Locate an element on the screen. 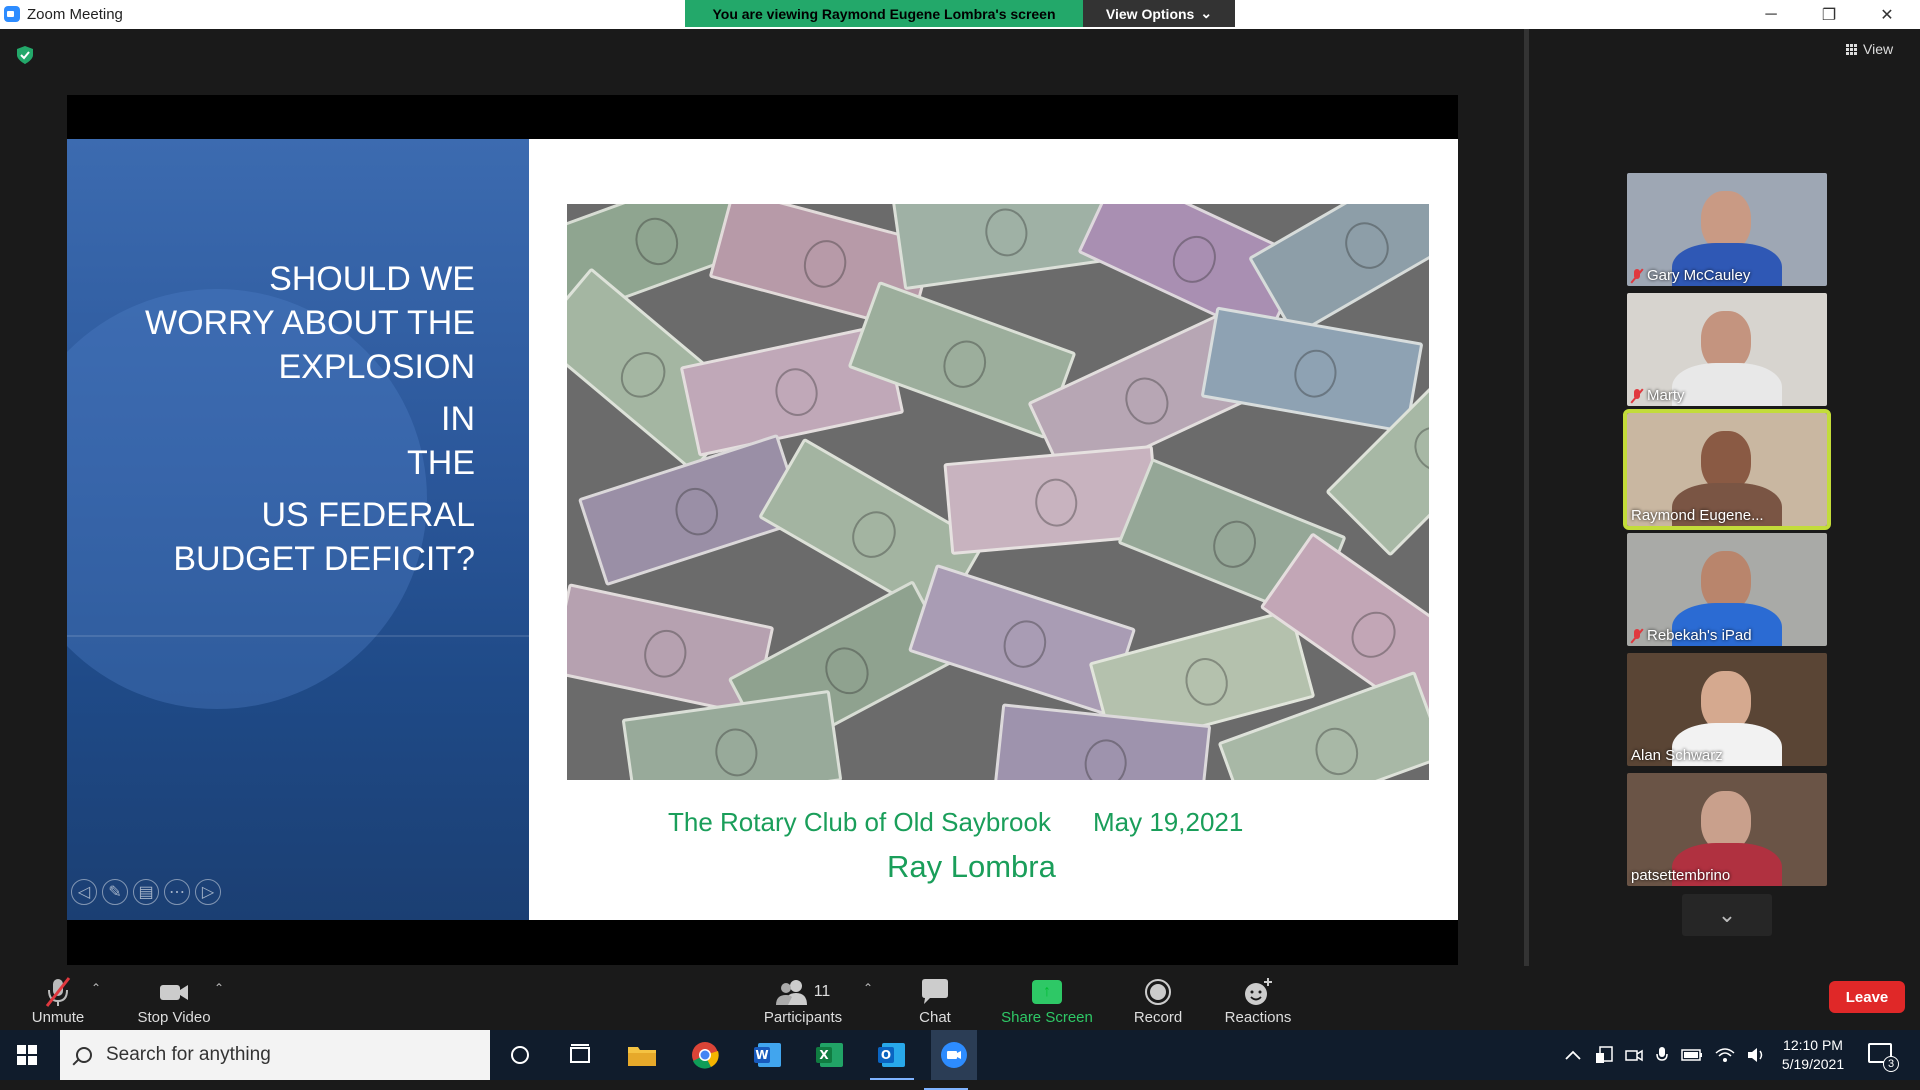 The image size is (1920, 1090). wifi-icon is located at coordinates (1725, 1055).